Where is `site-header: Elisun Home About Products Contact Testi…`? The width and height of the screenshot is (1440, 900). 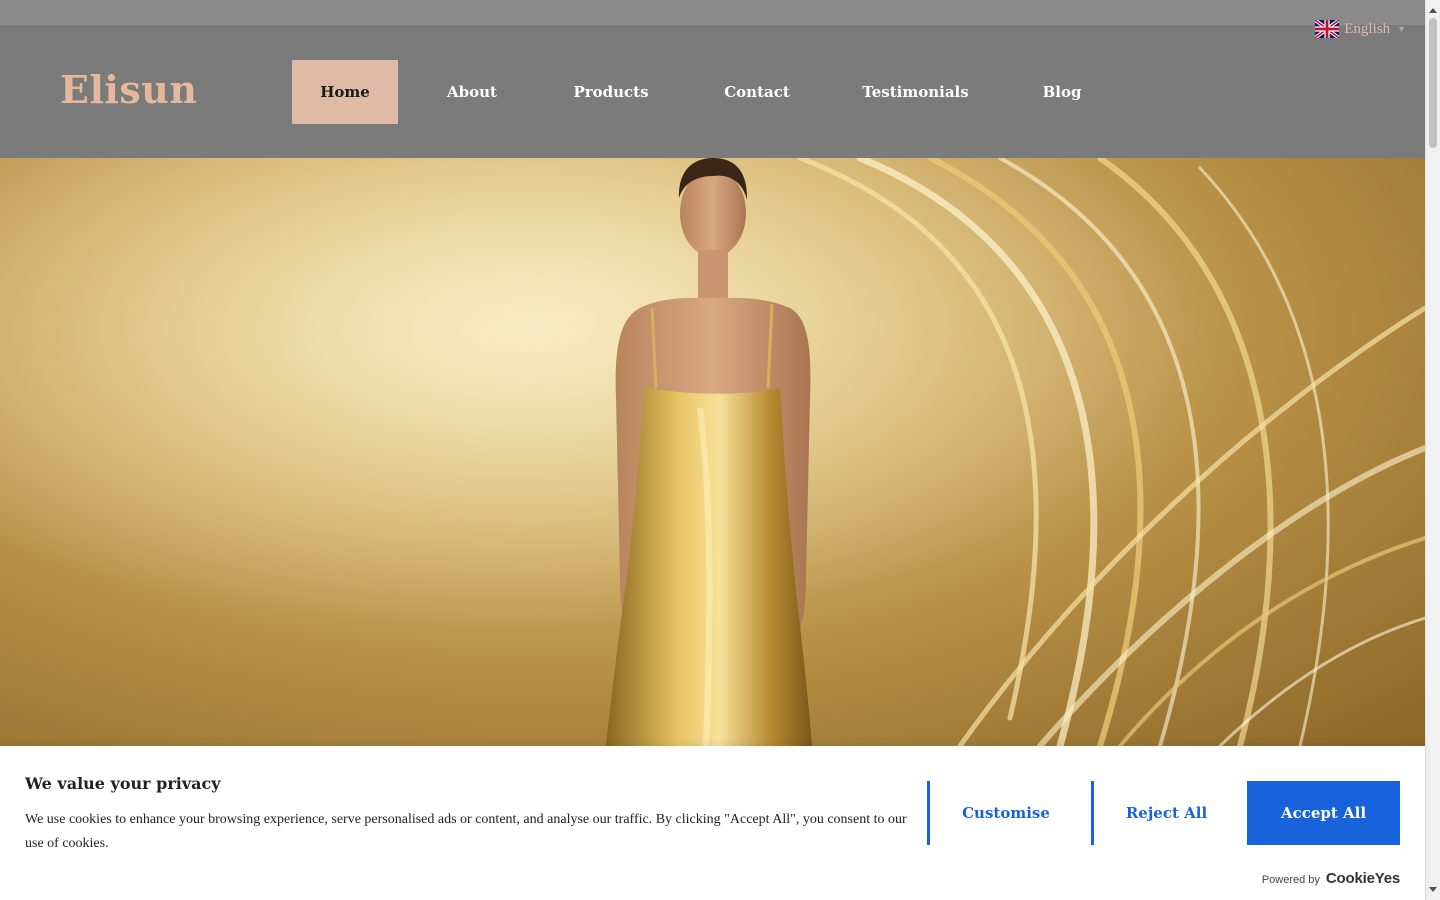
site-header: Elisun Home About Products Contact Testi… is located at coordinates (712, 91).